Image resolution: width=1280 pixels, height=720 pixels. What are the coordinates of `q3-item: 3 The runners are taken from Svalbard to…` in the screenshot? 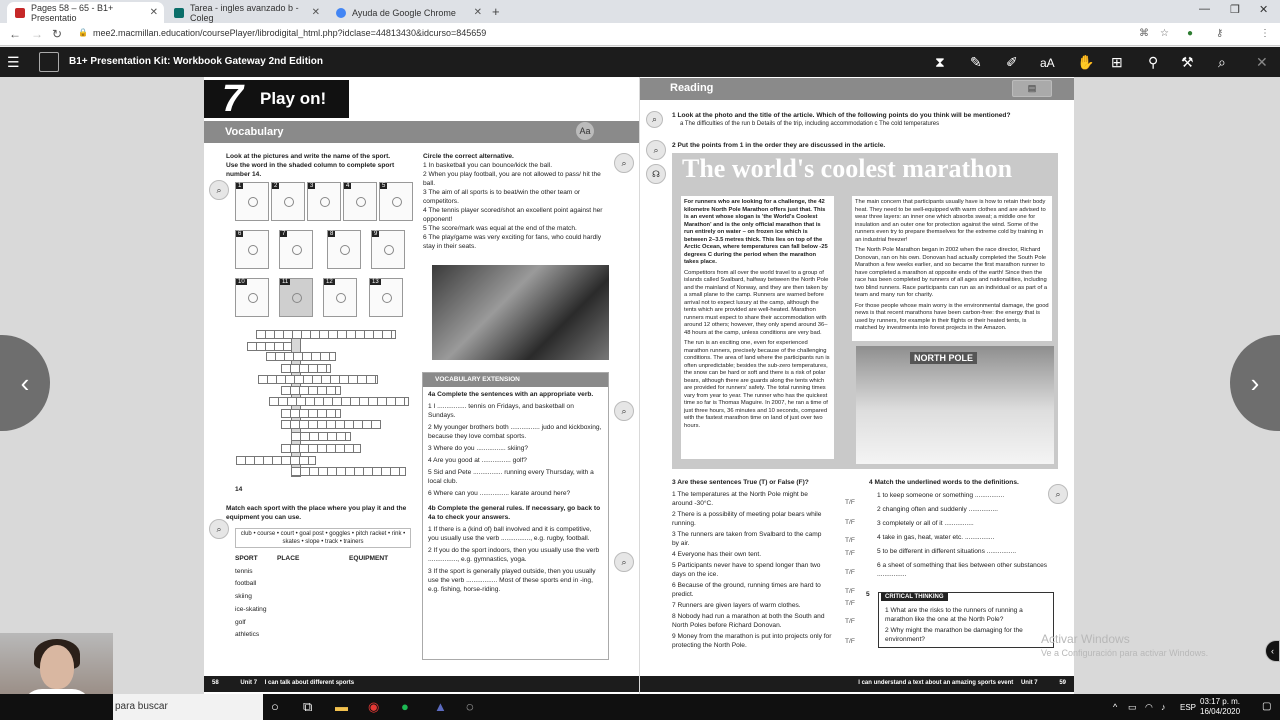 It's located at (747, 539).